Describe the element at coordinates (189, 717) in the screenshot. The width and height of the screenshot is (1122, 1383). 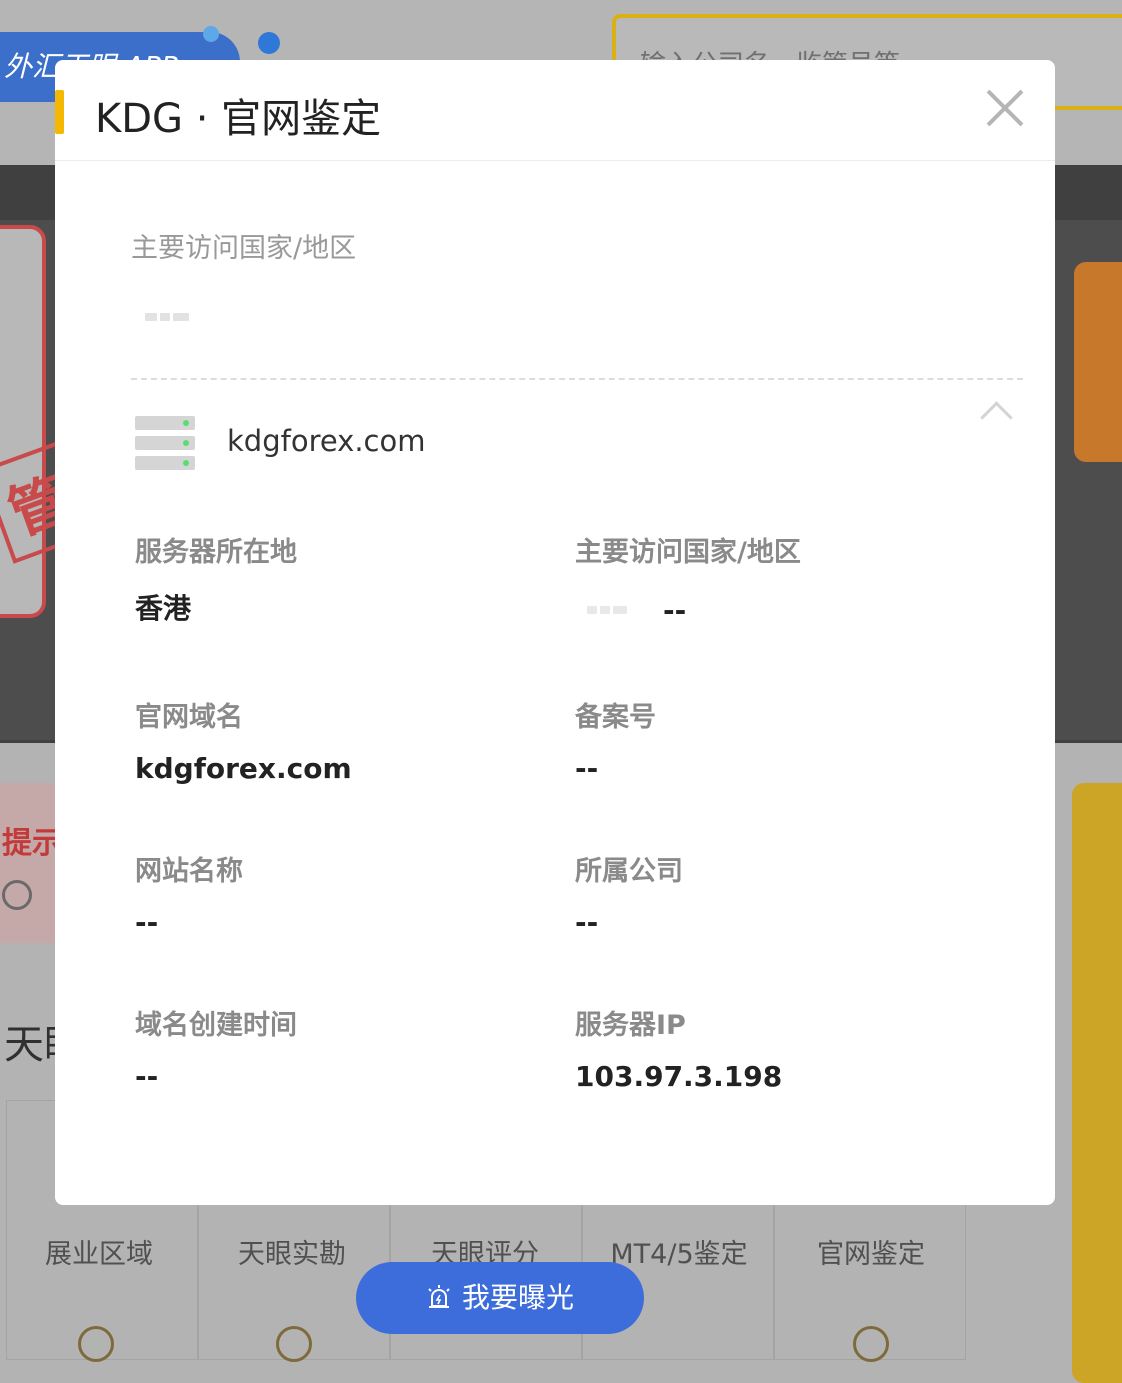
I see `website-domain-label: 官网域名` at that location.